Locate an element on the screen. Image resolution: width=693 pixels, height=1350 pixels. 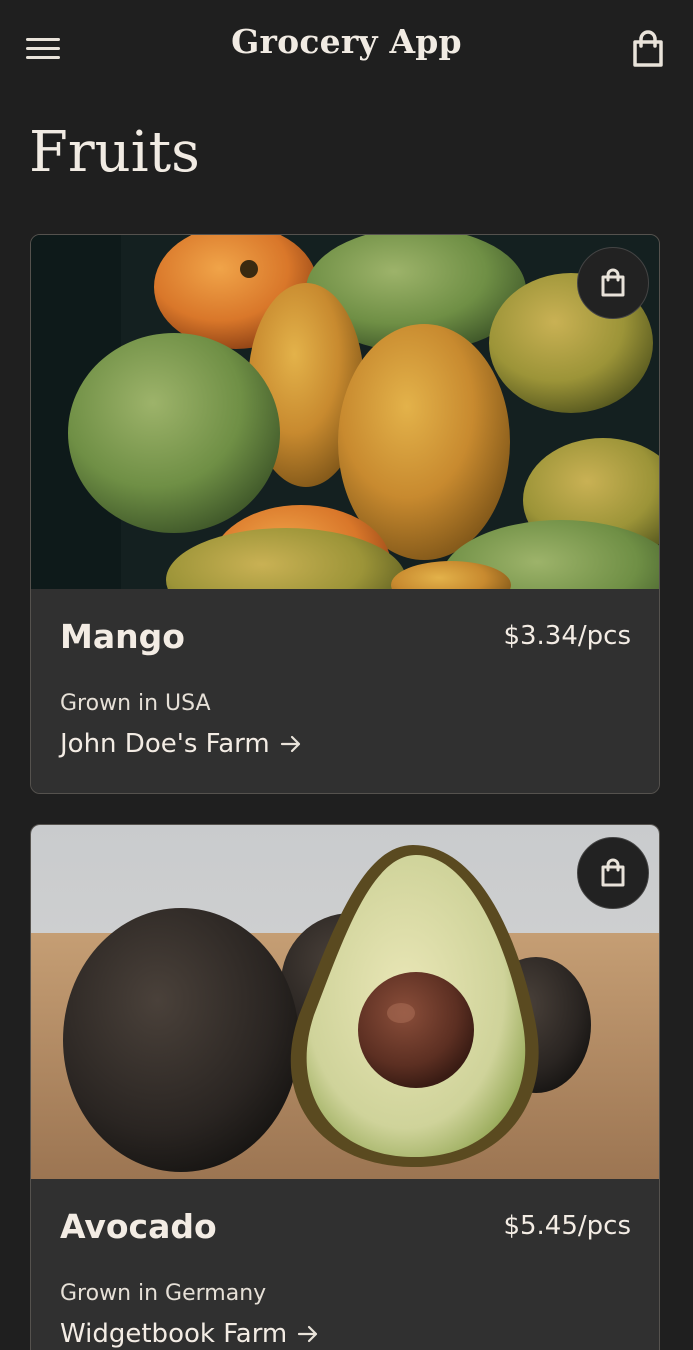
farm-link: John Doe's Farm is located at coordinates (181, 744).